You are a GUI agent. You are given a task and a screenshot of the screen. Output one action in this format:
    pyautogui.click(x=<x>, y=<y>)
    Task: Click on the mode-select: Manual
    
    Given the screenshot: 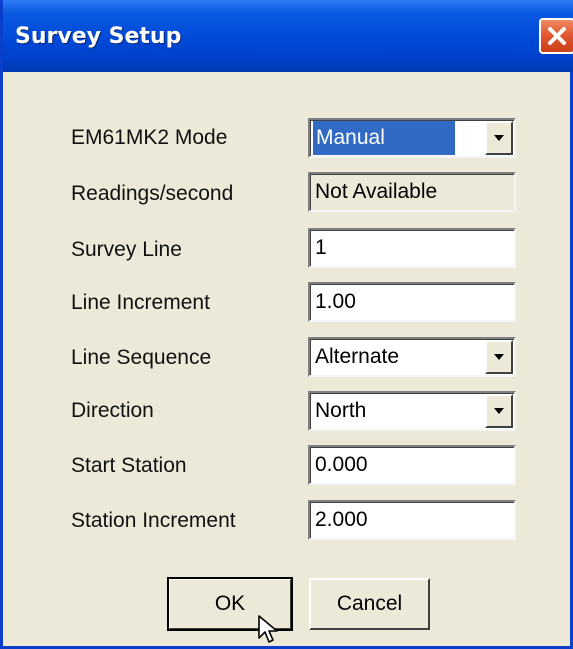 What is the action you would take?
    pyautogui.click(x=412, y=138)
    